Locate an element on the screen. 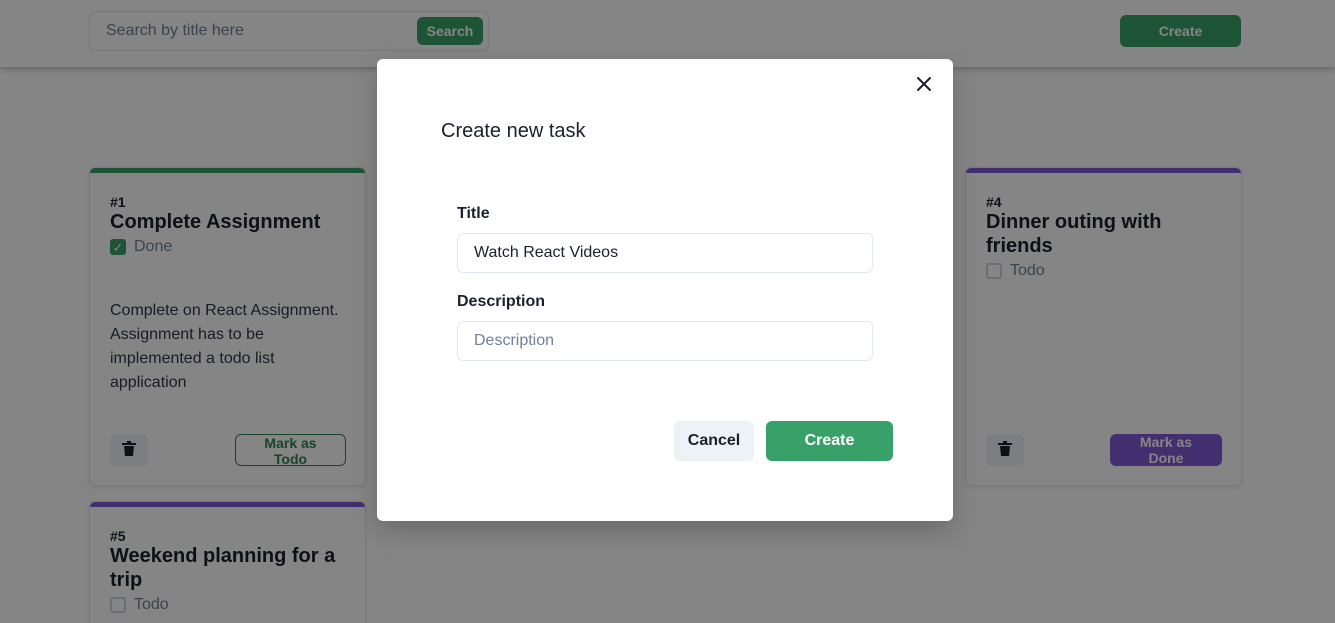 The image size is (1335, 623). modal-create-button: Create is located at coordinates (829, 441).